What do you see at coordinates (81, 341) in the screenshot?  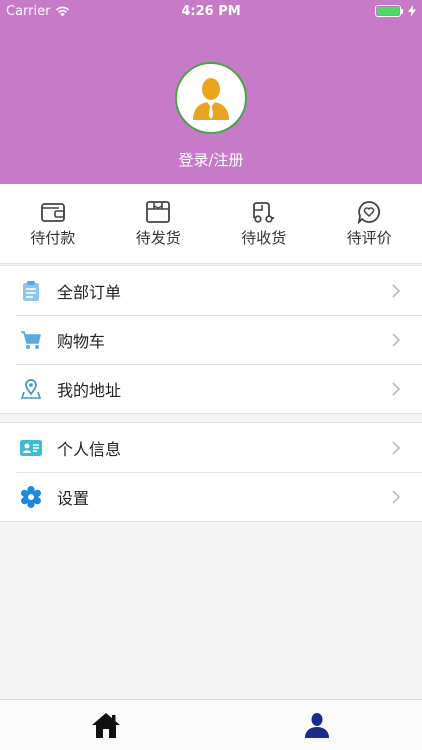 I see `menu-label: 购物车` at bounding box center [81, 341].